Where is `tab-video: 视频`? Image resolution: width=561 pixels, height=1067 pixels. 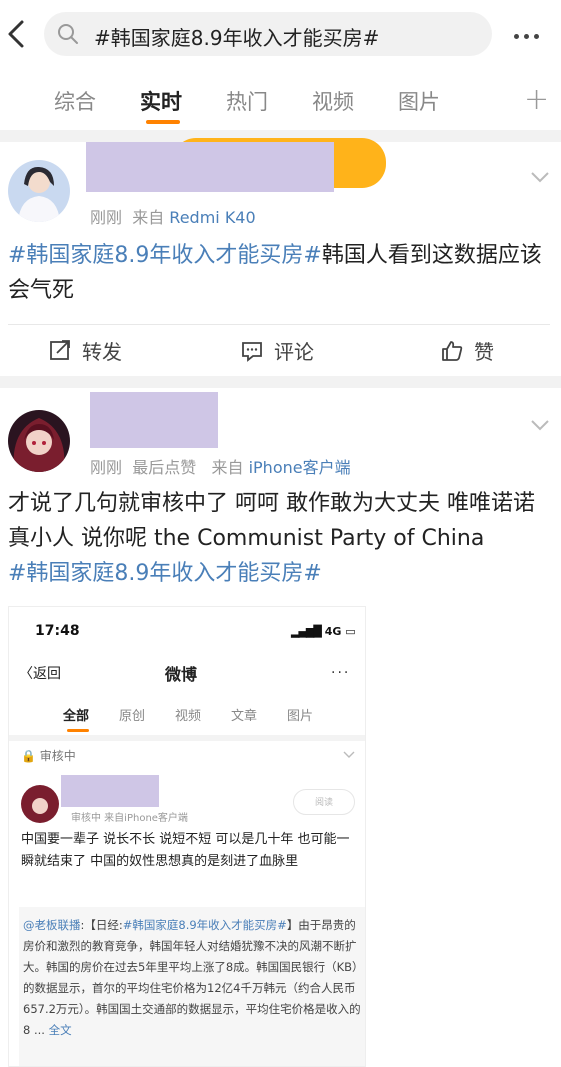 tab-video: 视频 is located at coordinates (333, 101).